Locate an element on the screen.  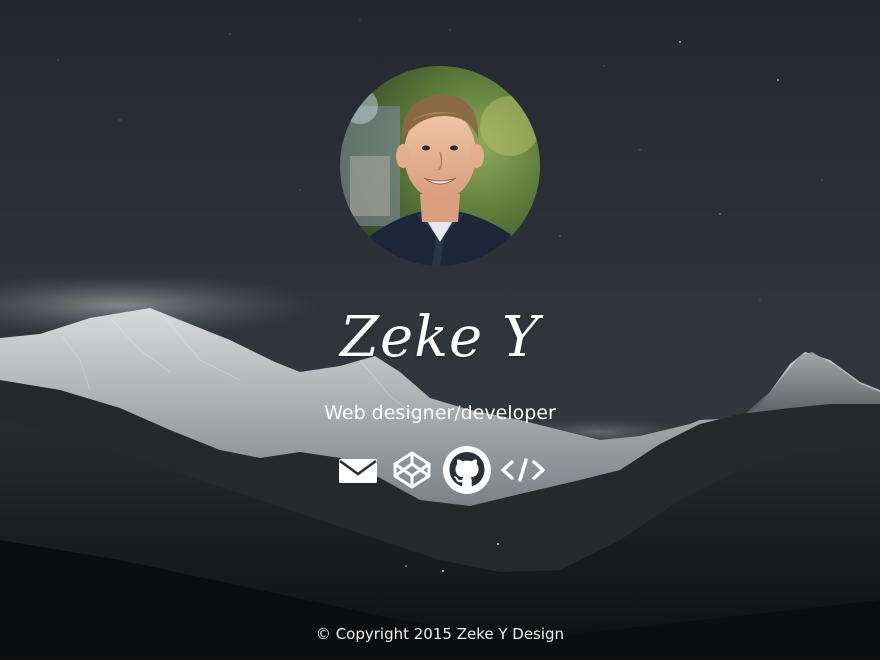
email-icon is located at coordinates (358, 471).